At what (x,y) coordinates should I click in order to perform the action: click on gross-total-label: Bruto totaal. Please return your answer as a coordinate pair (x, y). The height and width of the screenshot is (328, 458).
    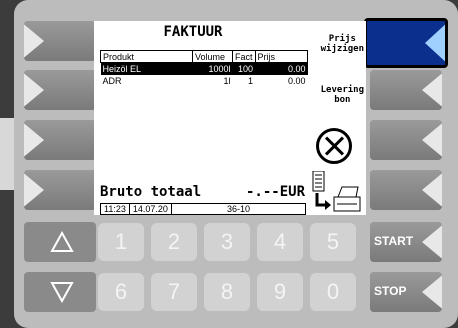
    Looking at the image, I should click on (151, 192).